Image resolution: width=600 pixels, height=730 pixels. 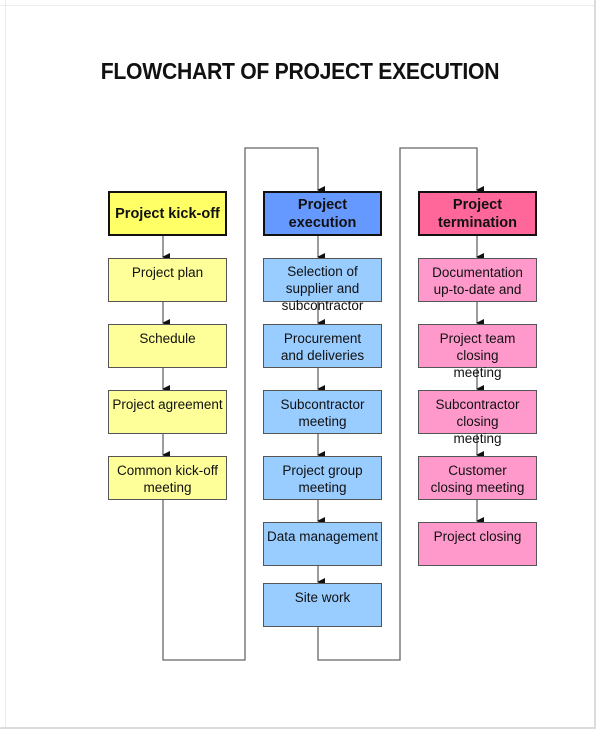 What do you see at coordinates (167, 272) in the screenshot?
I see `step-label: Project plan` at bounding box center [167, 272].